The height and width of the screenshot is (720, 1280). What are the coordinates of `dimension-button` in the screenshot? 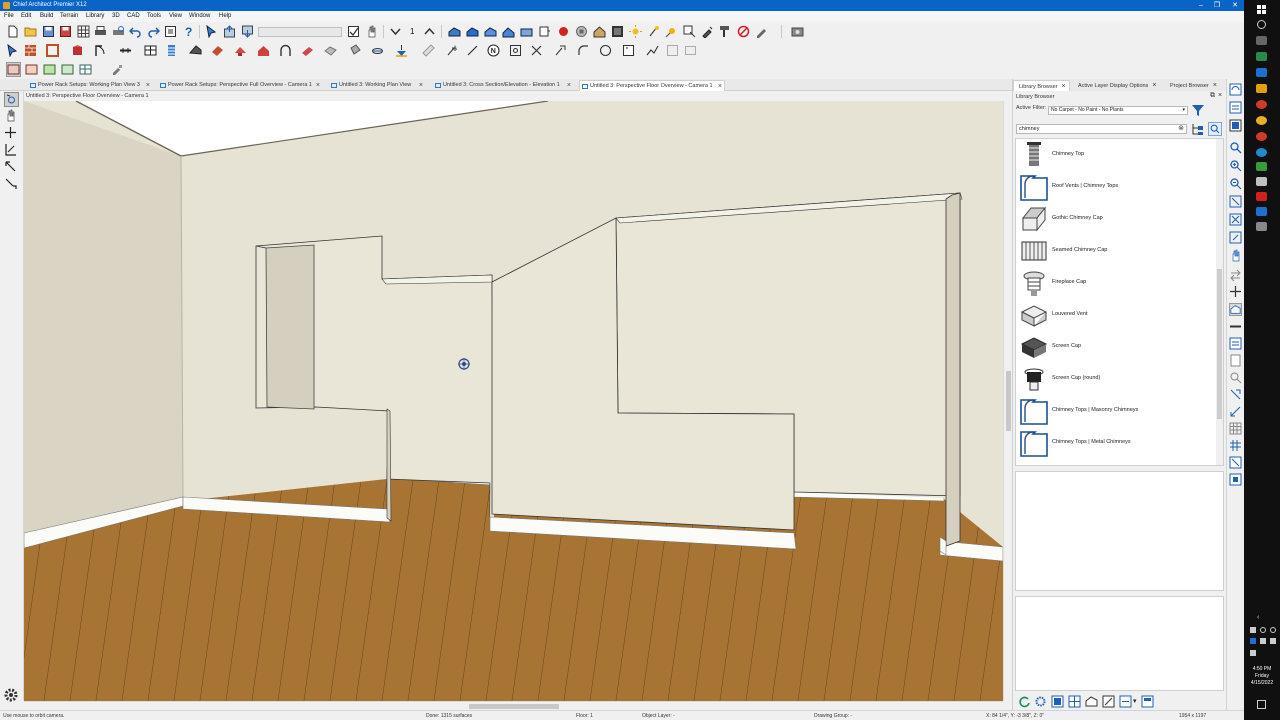 It's located at (428, 50).